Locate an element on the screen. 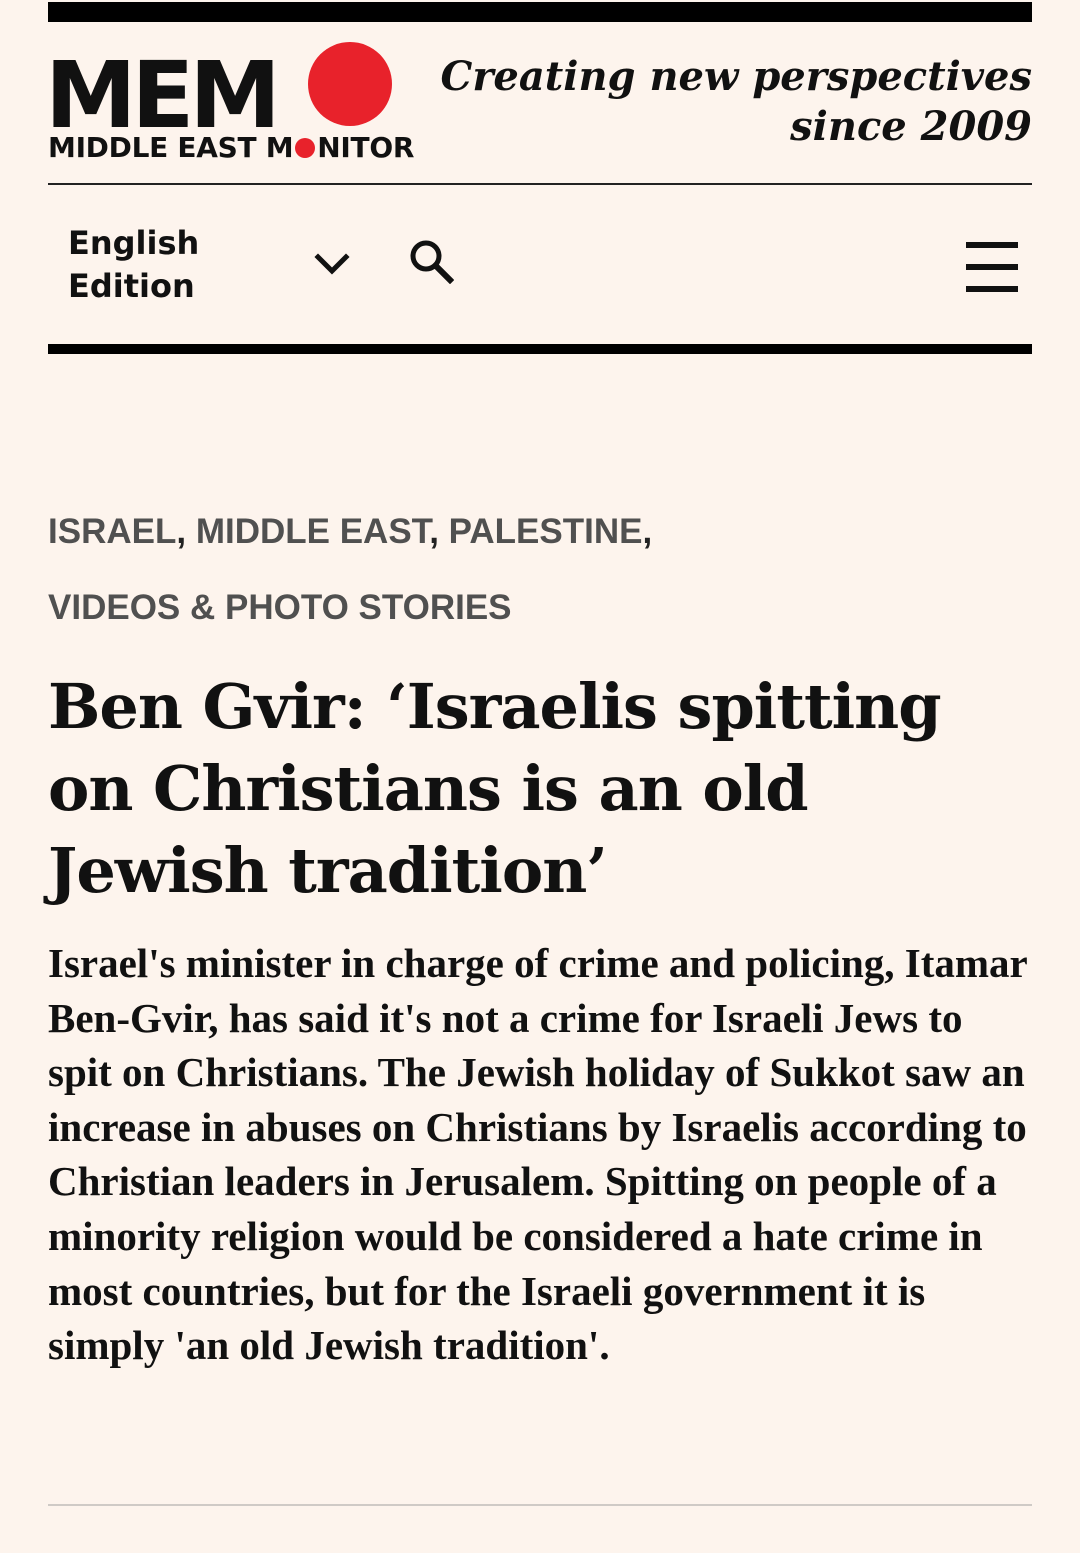  category-palestine-link: PALESTINE is located at coordinates (546, 531).